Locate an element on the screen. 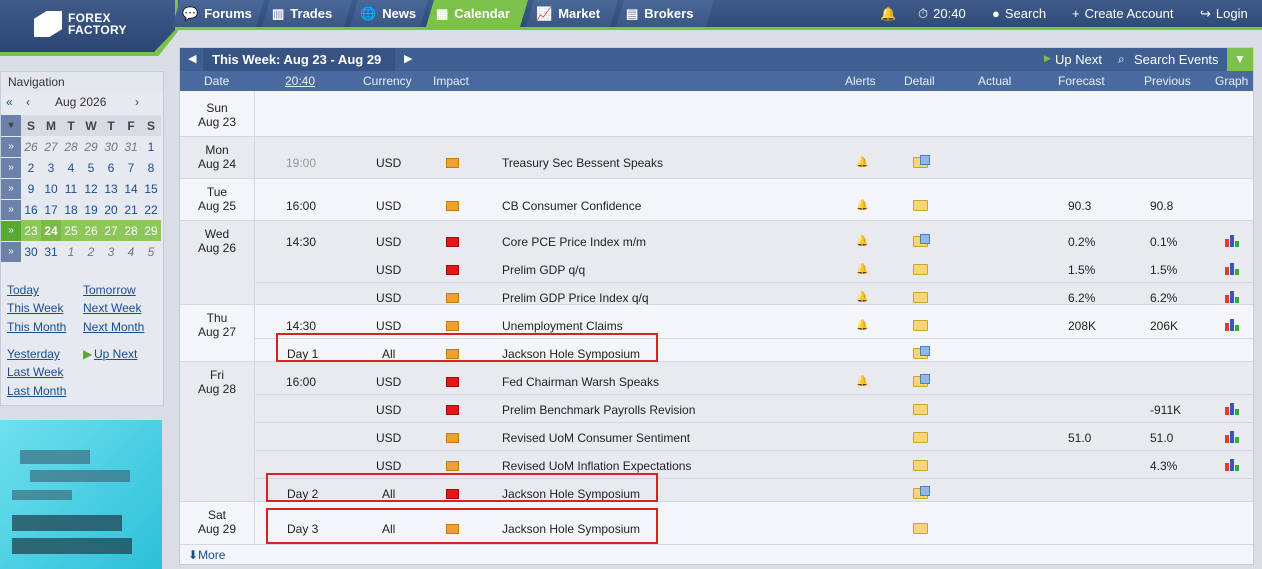 The width and height of the screenshot is (1262, 569). calendar-day: 4 is located at coordinates (131, 251).